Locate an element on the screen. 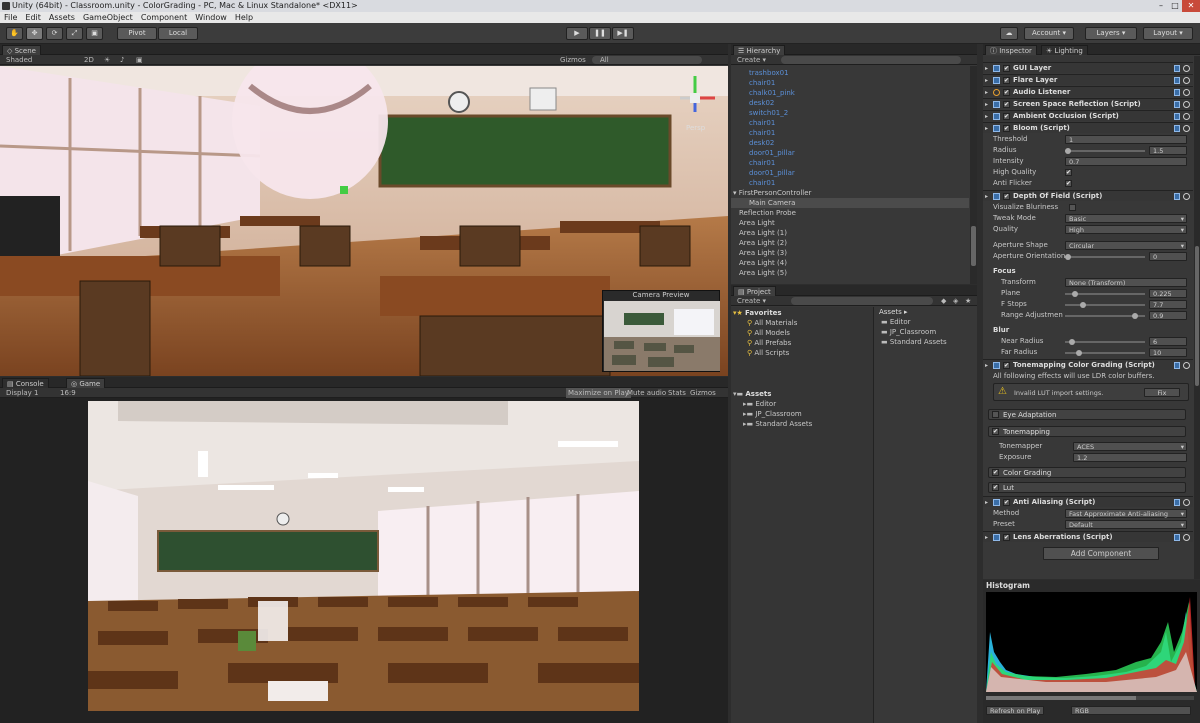 This screenshot has width=1200, height=723. bloom-intensity-field: 0.7 is located at coordinates (1126, 161).